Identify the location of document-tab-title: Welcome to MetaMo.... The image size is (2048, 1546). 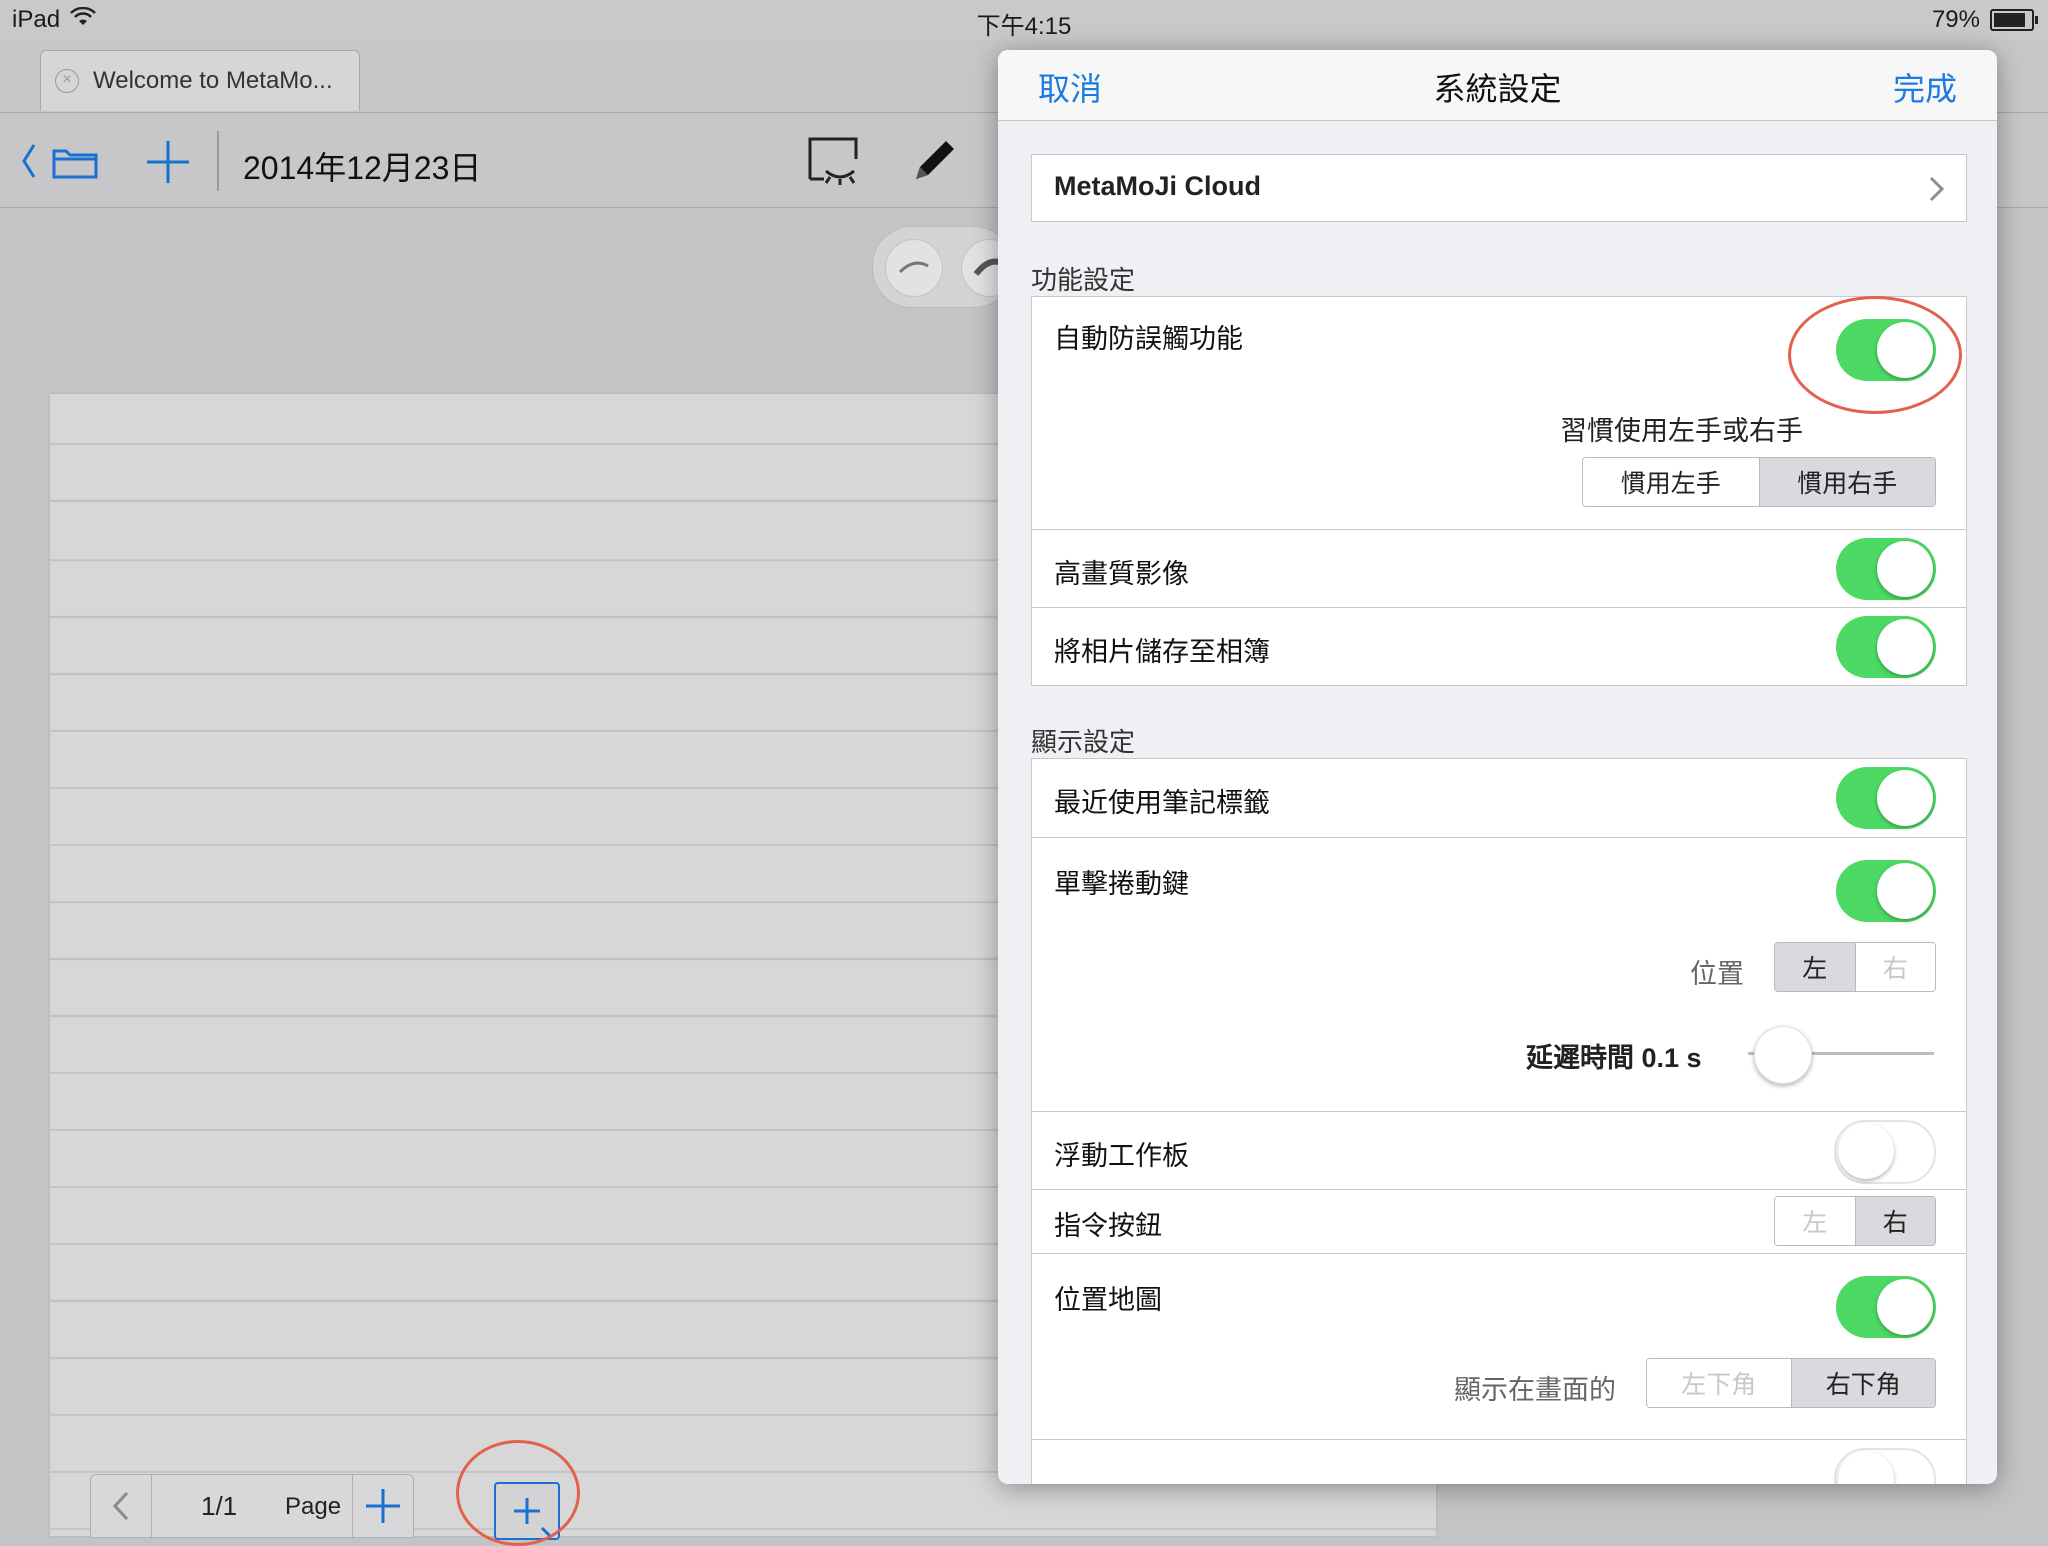
(213, 80).